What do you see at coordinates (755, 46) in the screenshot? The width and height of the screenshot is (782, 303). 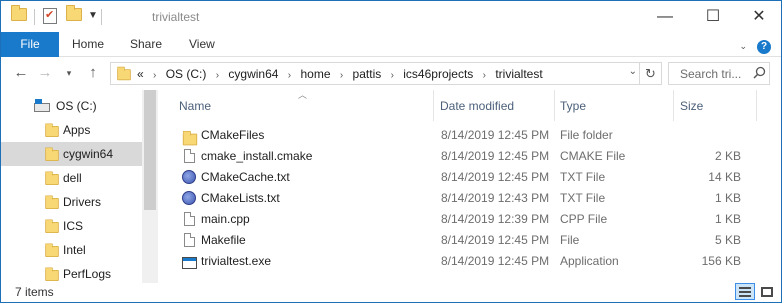 I see `ribbon-controls: ⌄?` at bounding box center [755, 46].